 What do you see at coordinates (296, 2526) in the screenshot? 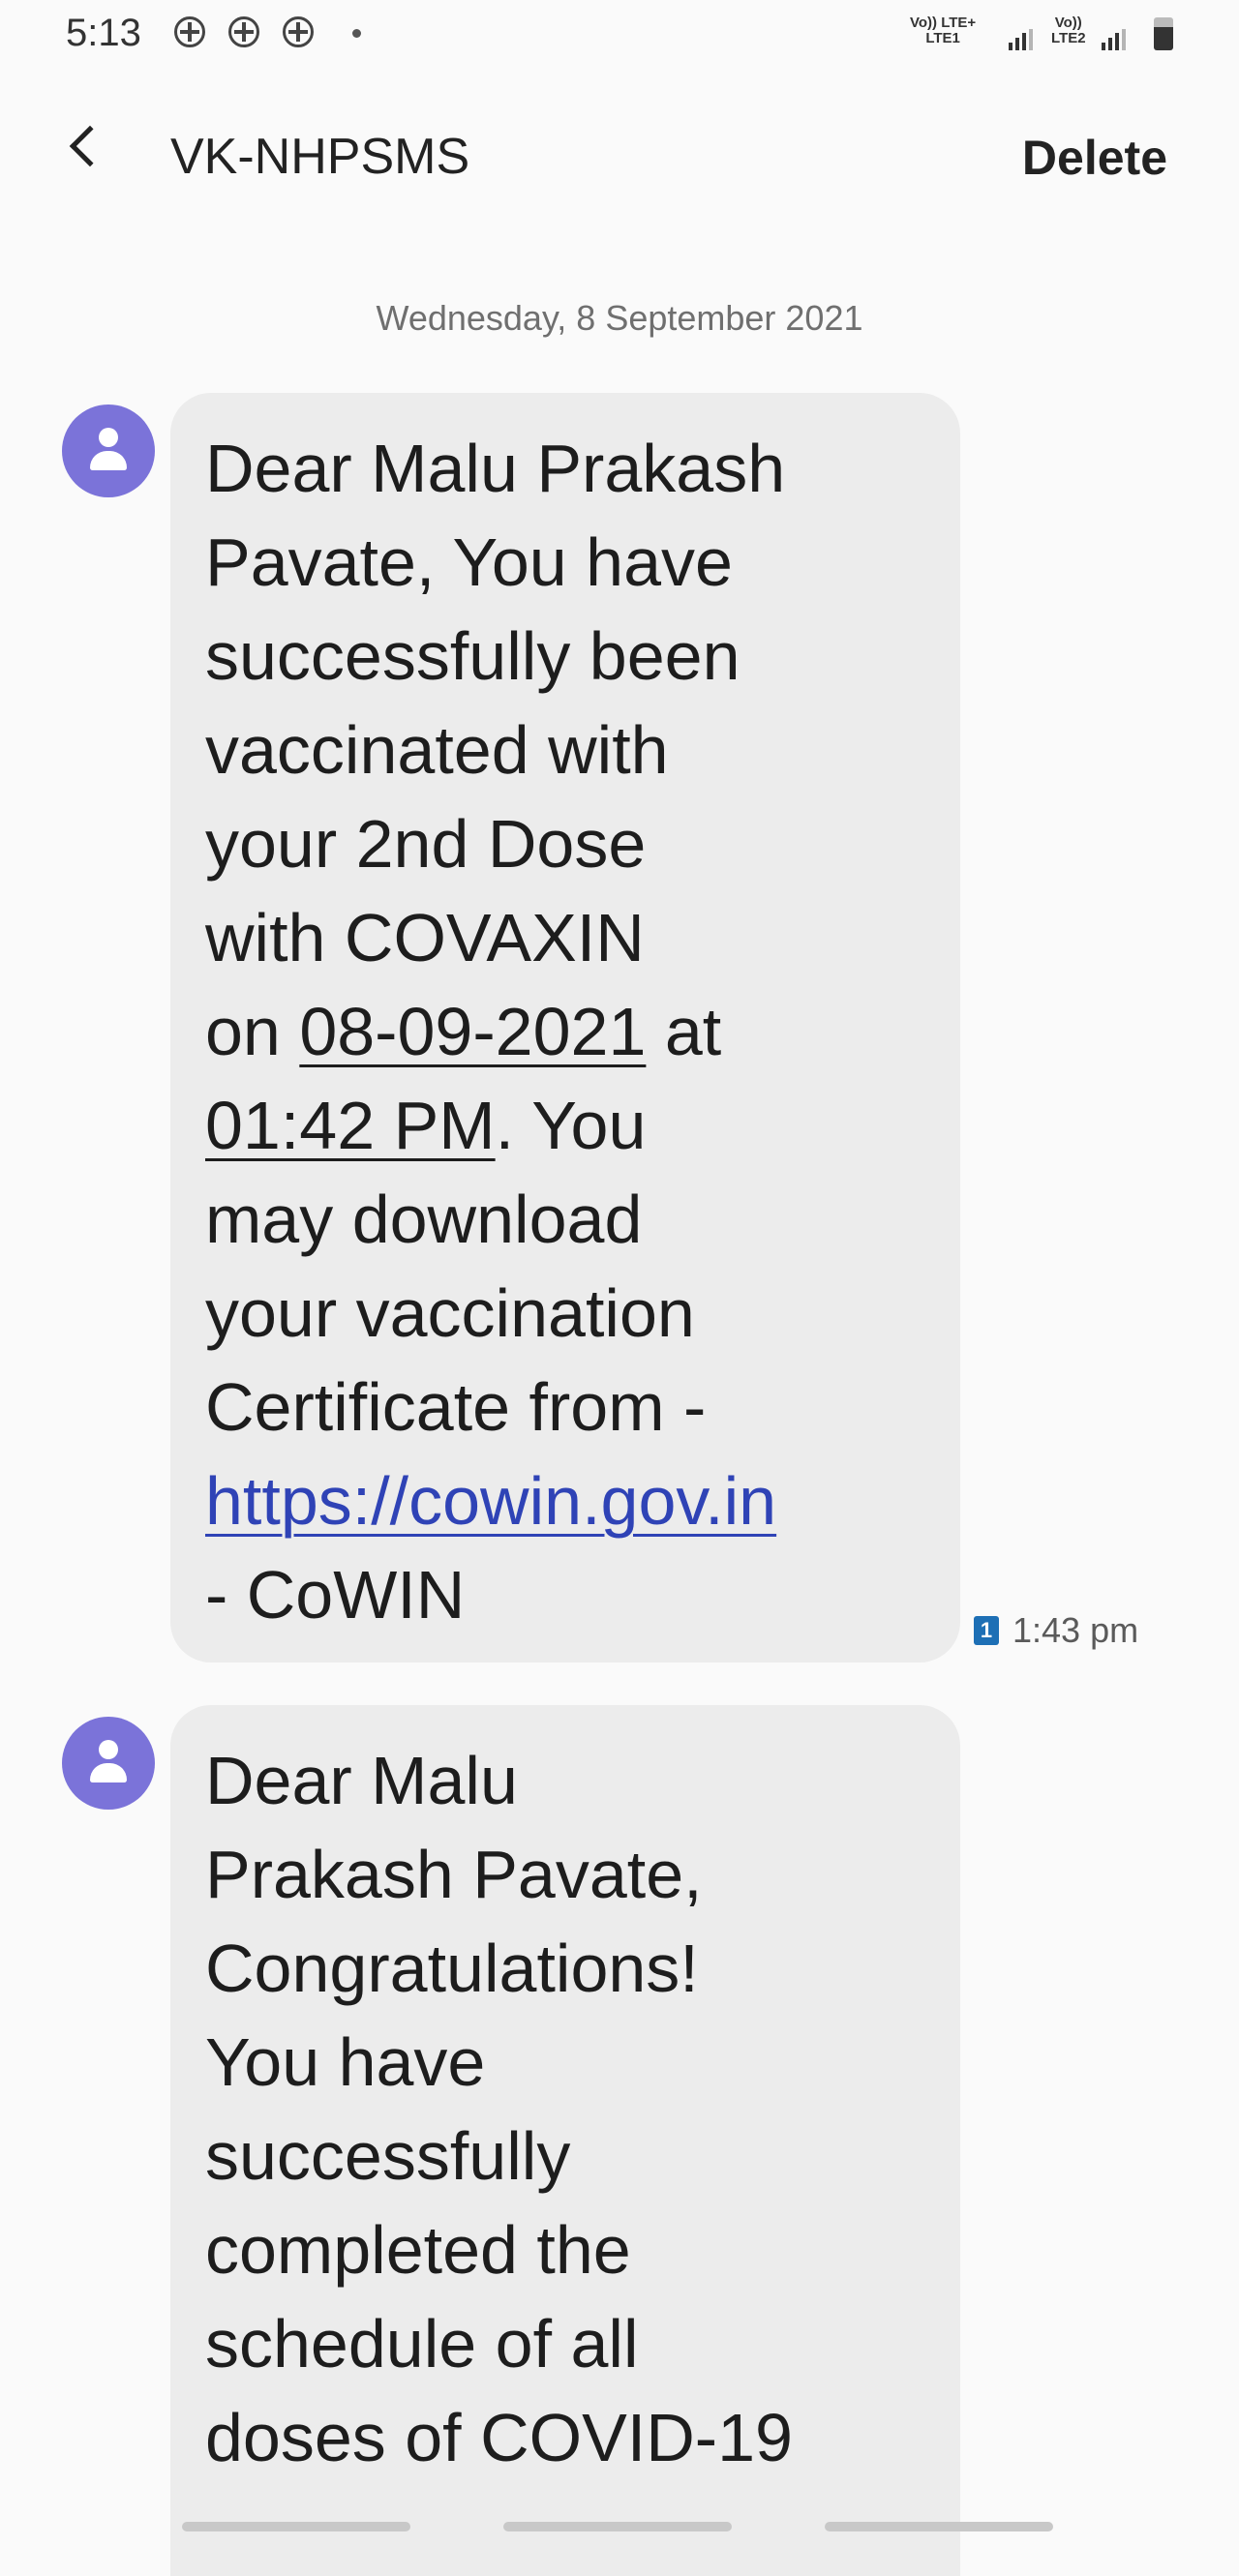
I see `nav-recents-button` at bounding box center [296, 2526].